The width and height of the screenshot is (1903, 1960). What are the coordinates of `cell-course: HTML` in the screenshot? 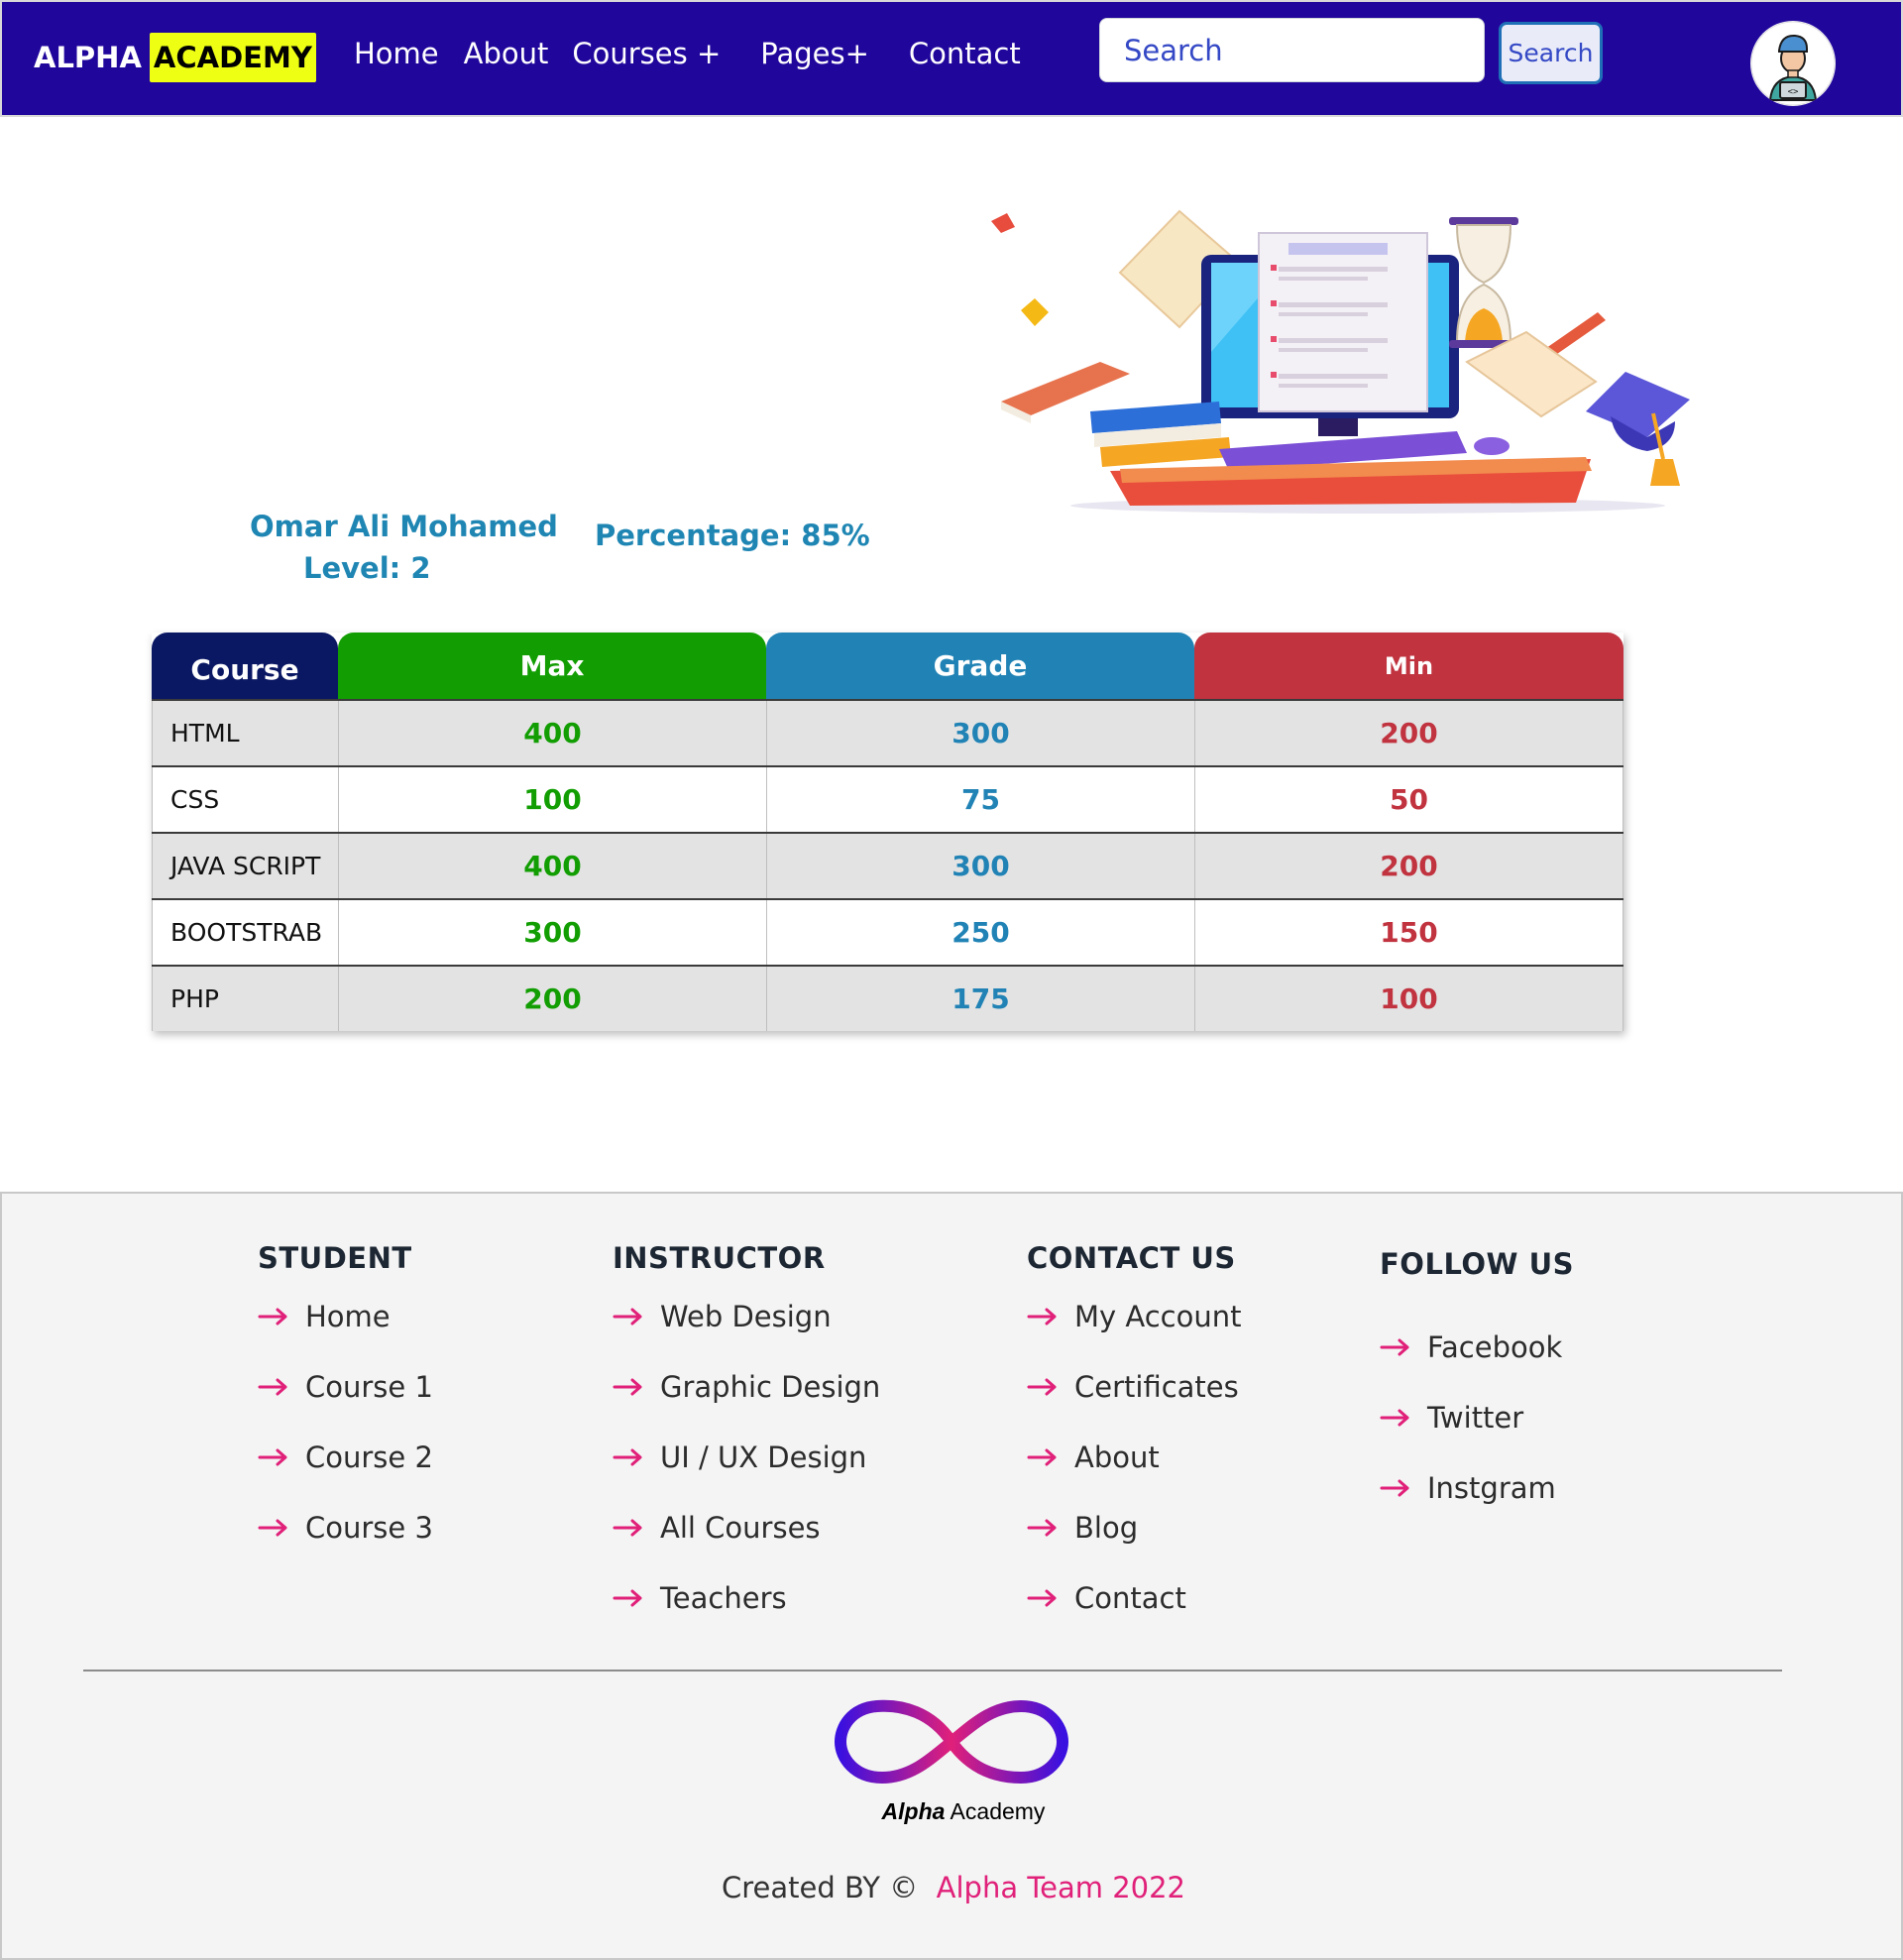 It's located at (245, 733).